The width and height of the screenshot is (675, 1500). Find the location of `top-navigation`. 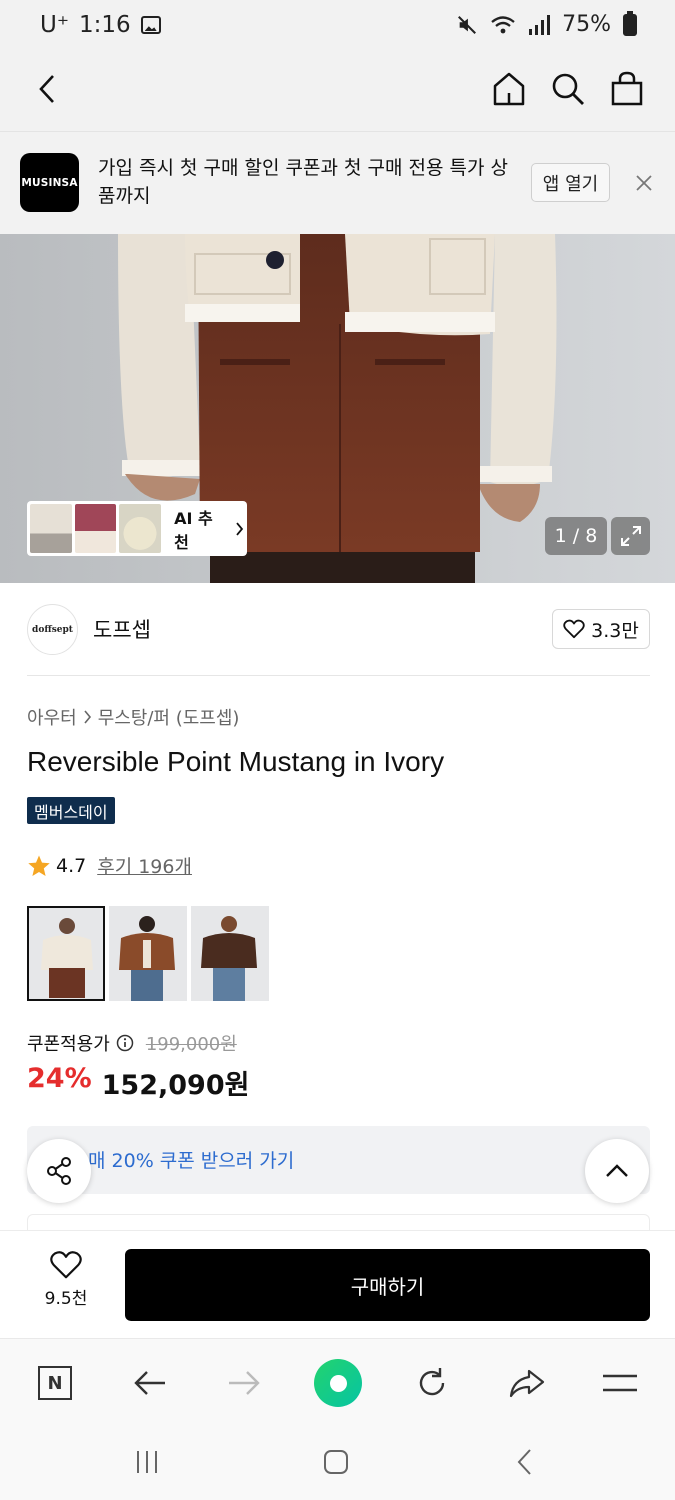

top-navigation is located at coordinates (337, 89).